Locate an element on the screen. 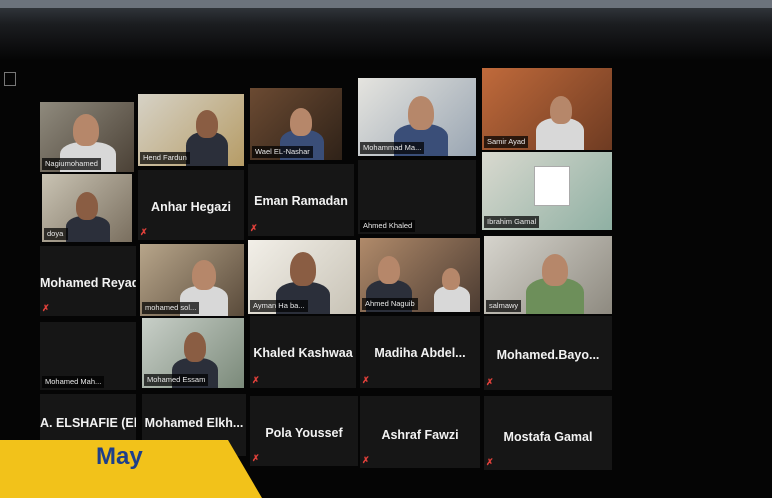 This screenshot has height=498, width=772. participant-name: Mostafa Gamal is located at coordinates (548, 437).